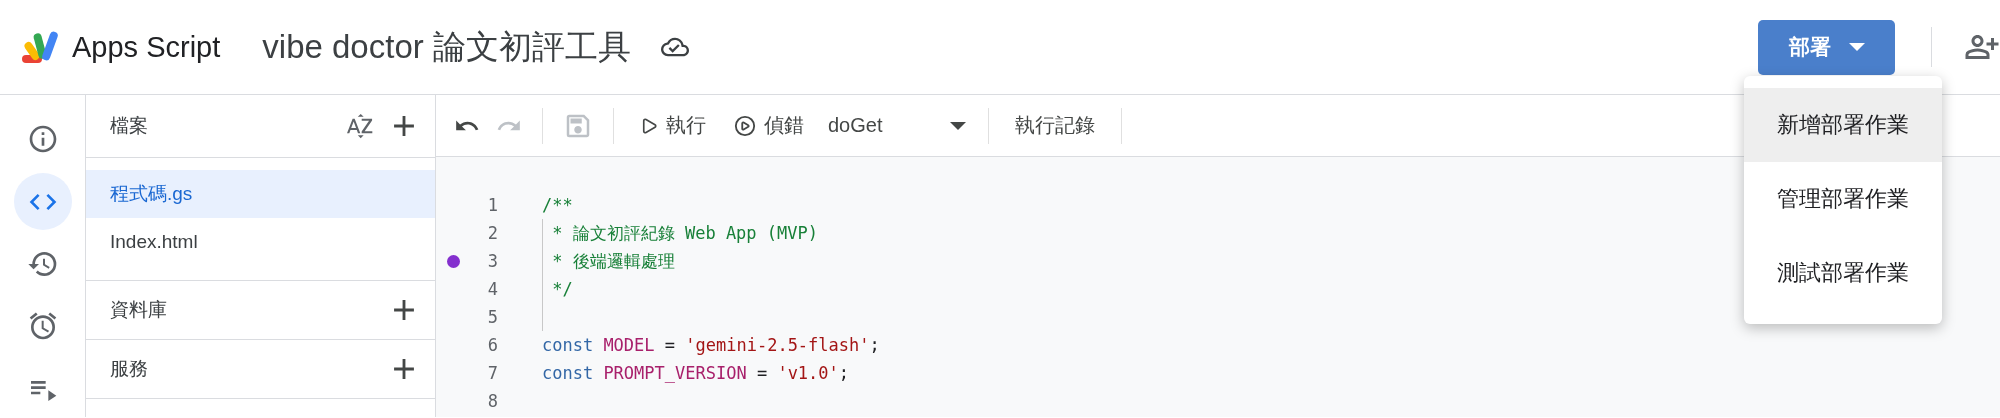 This screenshot has height=418, width=2000. What do you see at coordinates (745, 125) in the screenshot?
I see `debug-icon` at bounding box center [745, 125].